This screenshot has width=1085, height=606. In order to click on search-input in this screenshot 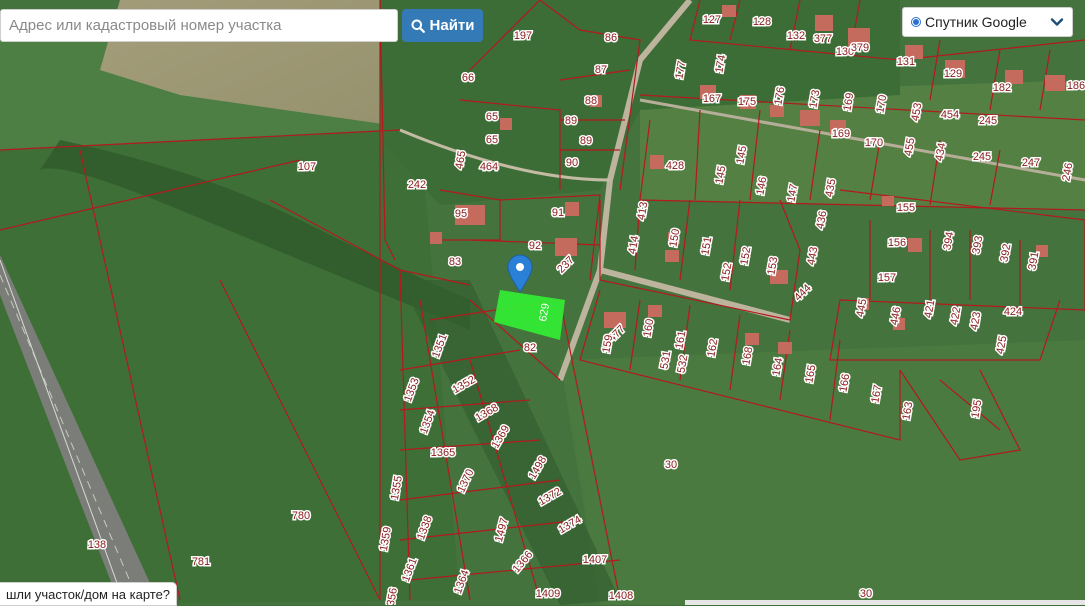, I will do `click(199, 25)`.